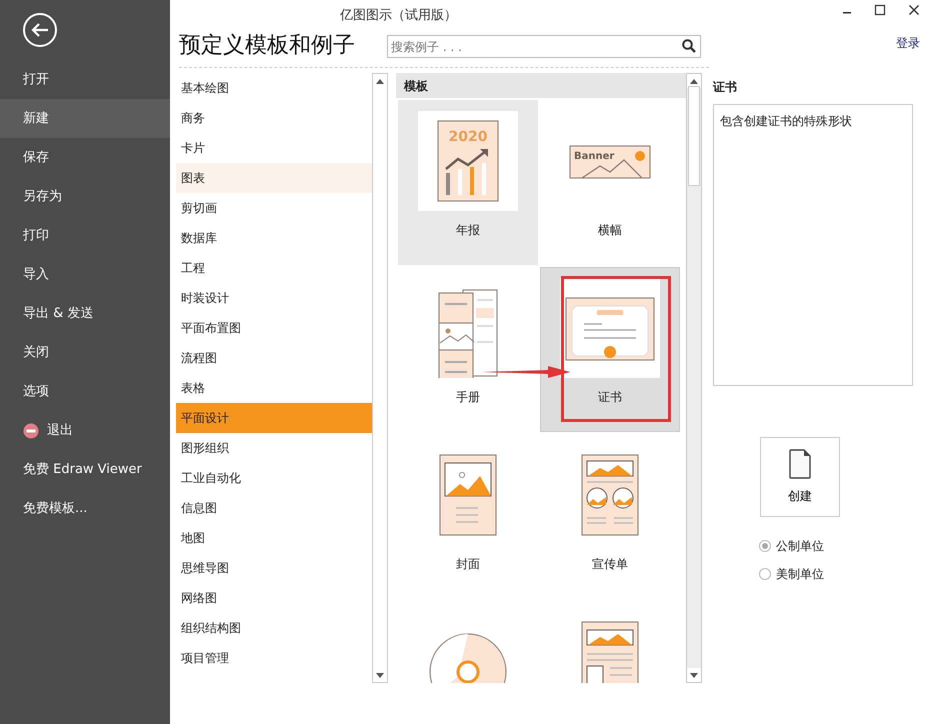  Describe the element at coordinates (31, 430) in the screenshot. I see `stop-icon` at that location.